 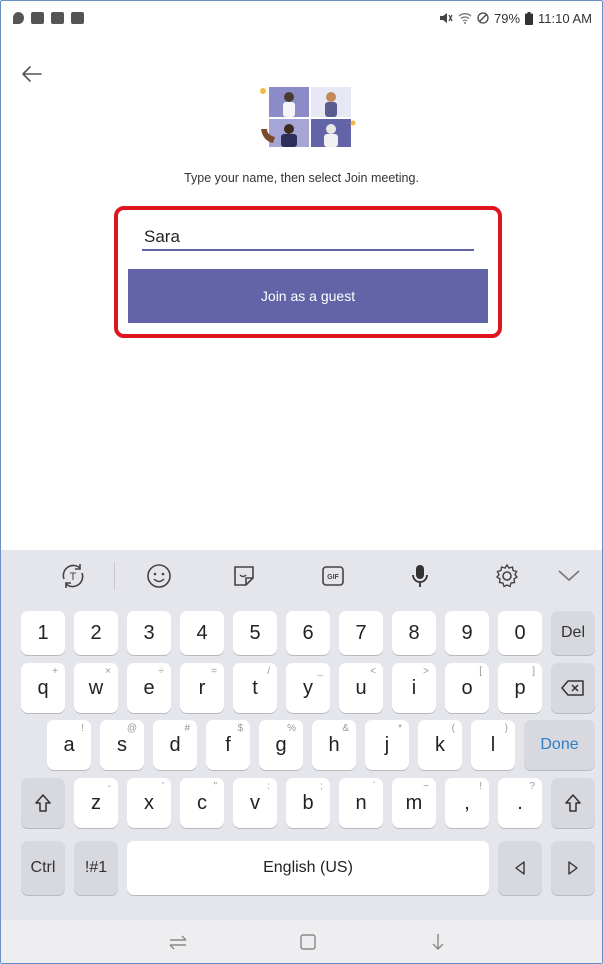 I want to click on key-label: f, so click(x=228, y=744).